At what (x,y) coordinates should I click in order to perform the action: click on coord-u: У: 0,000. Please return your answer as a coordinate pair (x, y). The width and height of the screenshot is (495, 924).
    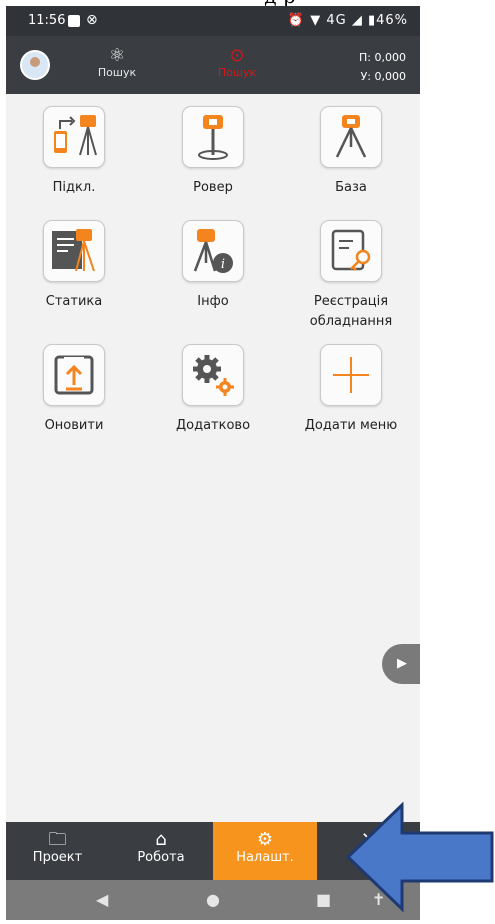
    Looking at the image, I should click on (383, 76).